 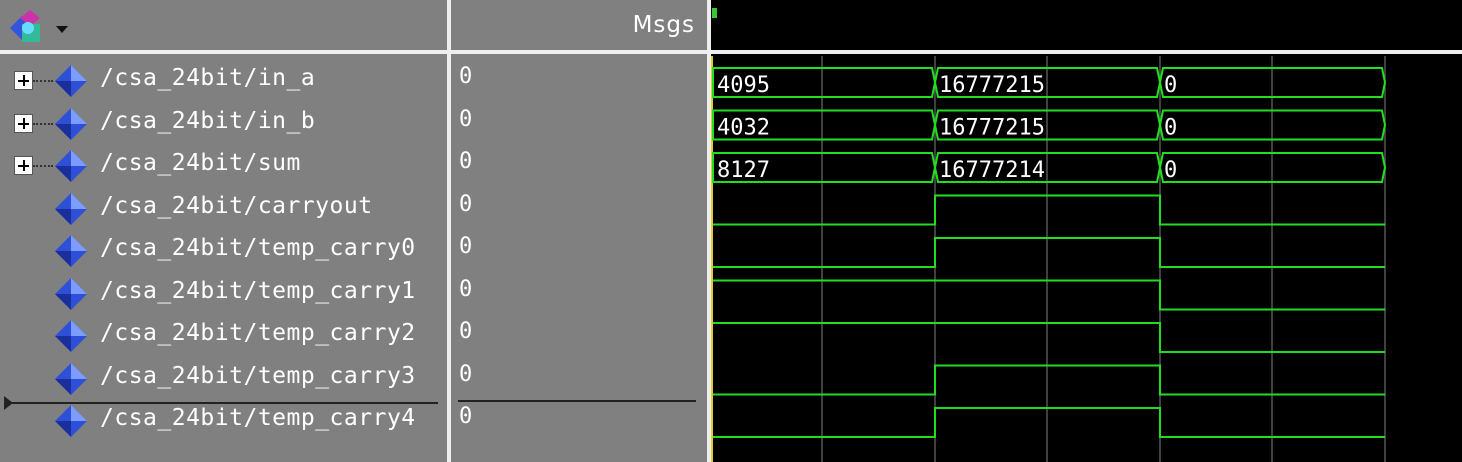 What do you see at coordinates (355, 52) in the screenshot?
I see `header-separator` at bounding box center [355, 52].